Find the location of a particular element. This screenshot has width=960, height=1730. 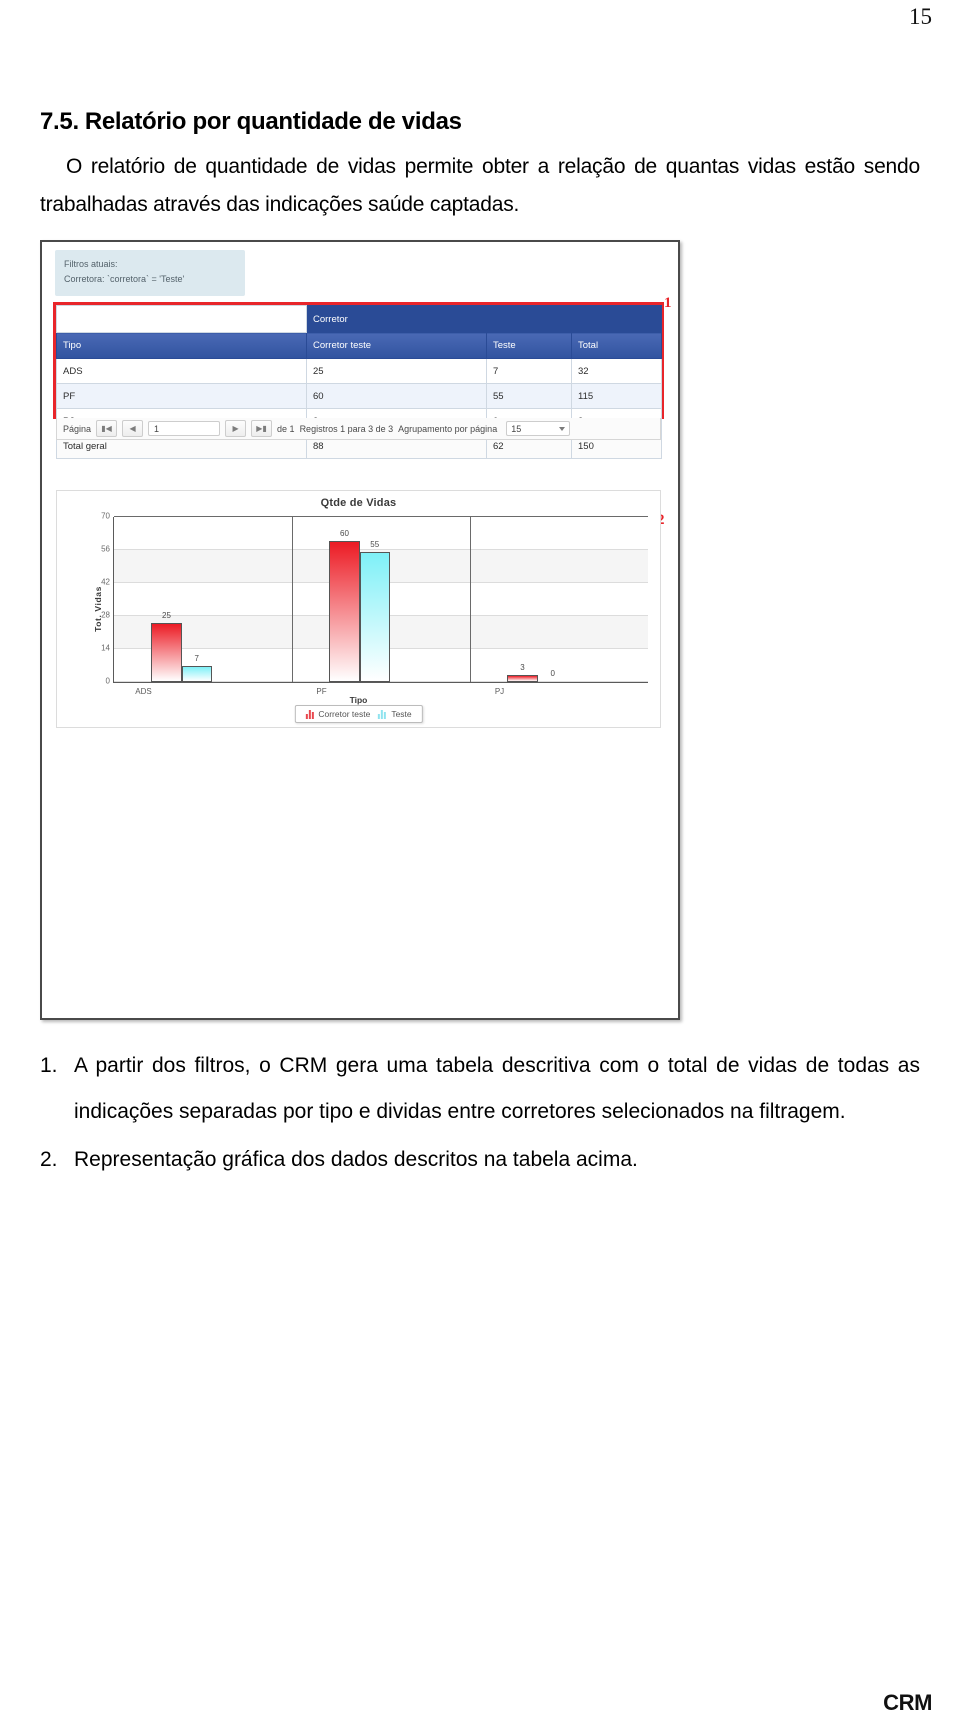

cell-tipo: ADS is located at coordinates (181, 371).